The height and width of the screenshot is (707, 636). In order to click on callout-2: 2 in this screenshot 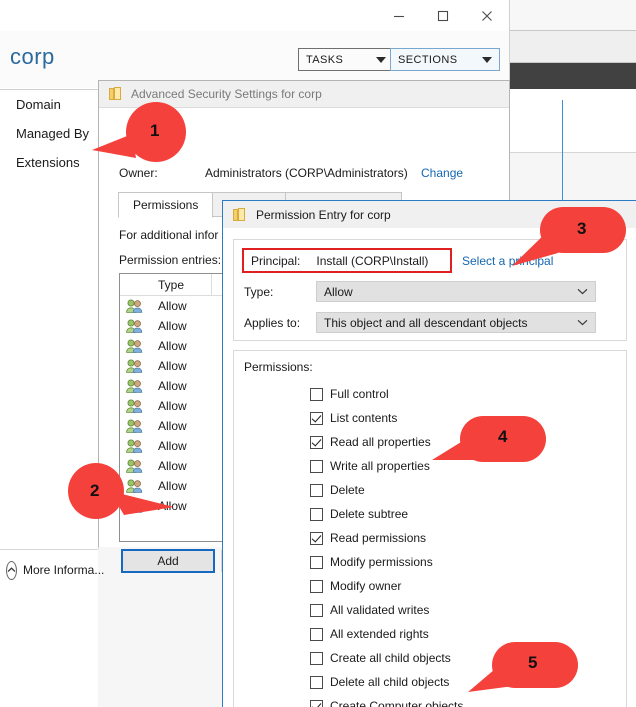, I will do `click(114, 494)`.